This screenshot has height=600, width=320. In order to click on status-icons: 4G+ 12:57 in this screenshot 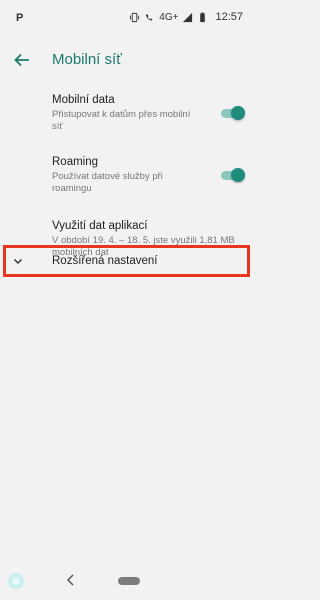, I will do `click(186, 17)`.